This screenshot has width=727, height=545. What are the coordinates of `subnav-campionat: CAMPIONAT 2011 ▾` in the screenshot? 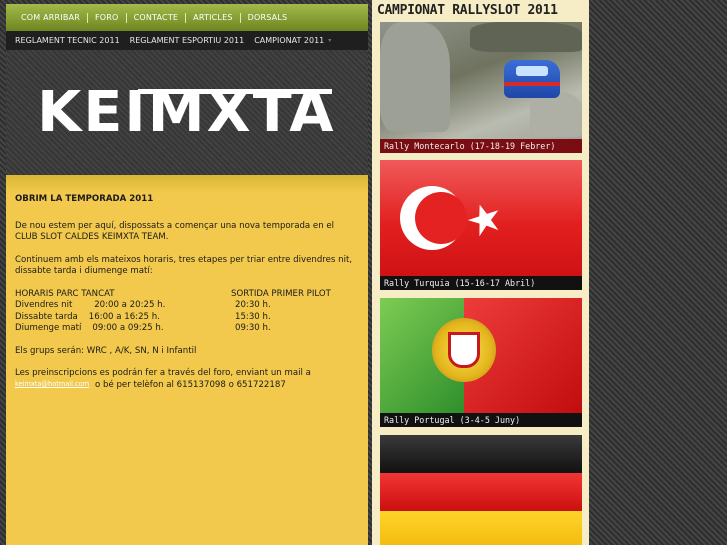 It's located at (292, 40).